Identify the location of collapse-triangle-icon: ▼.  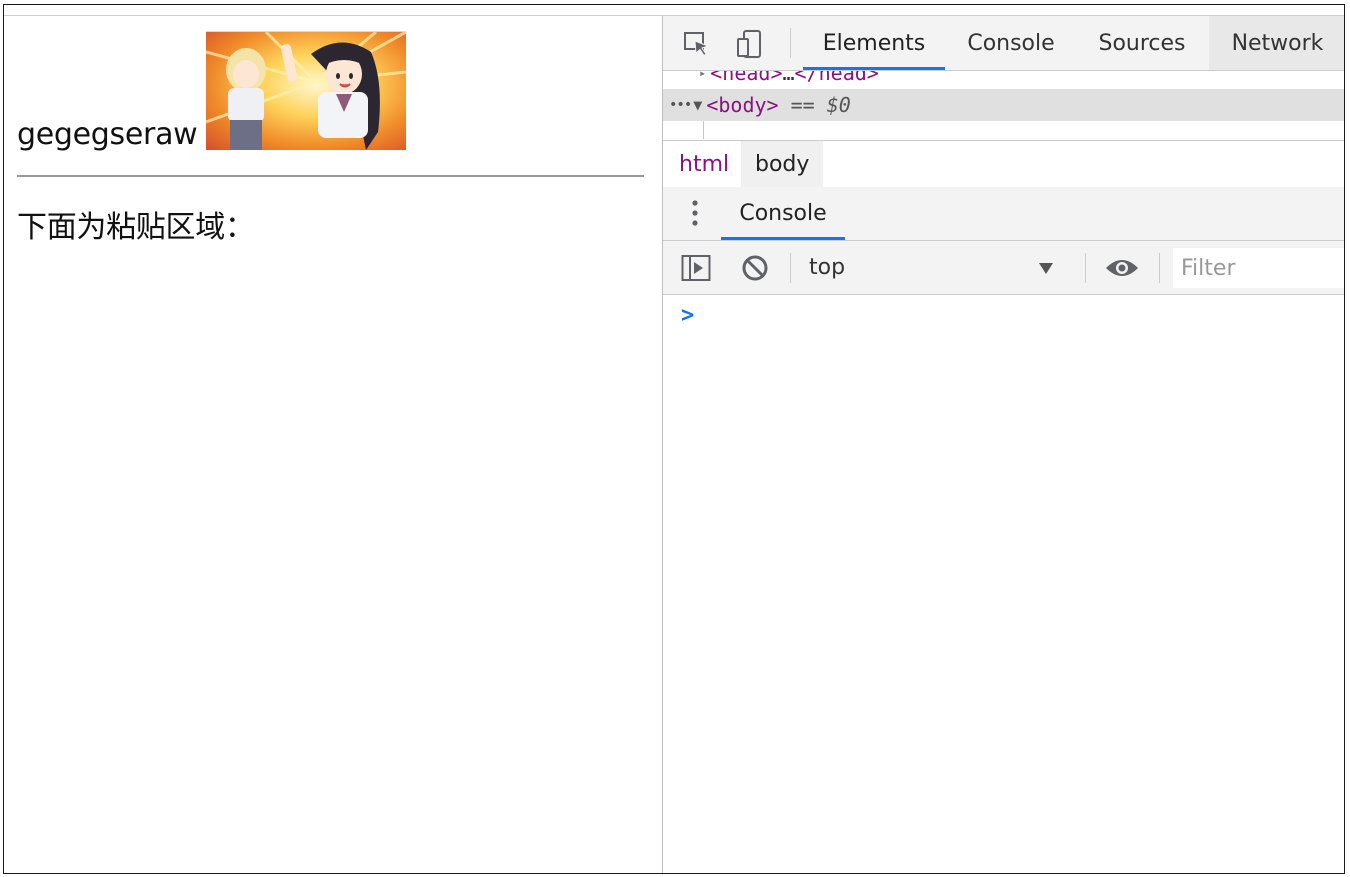
(697, 105).